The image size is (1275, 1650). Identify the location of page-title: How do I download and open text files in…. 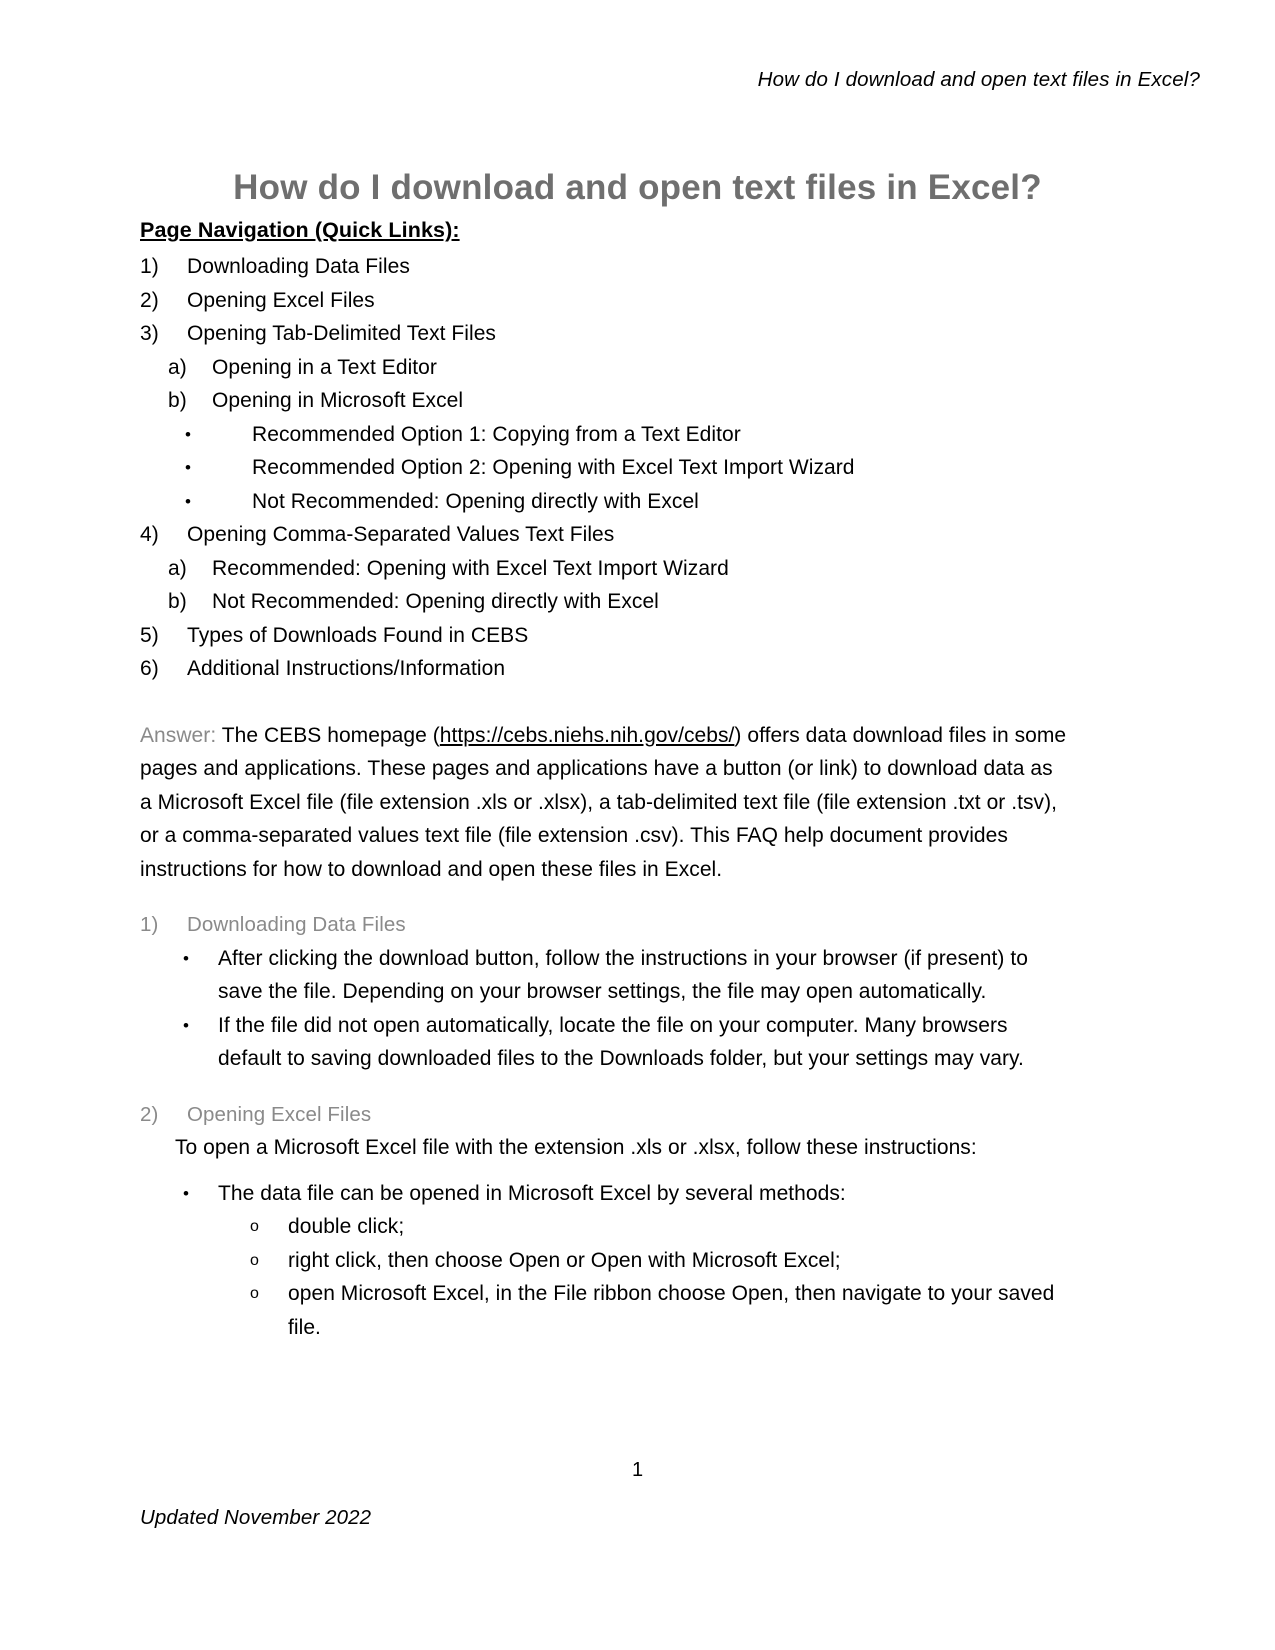
(637, 188).